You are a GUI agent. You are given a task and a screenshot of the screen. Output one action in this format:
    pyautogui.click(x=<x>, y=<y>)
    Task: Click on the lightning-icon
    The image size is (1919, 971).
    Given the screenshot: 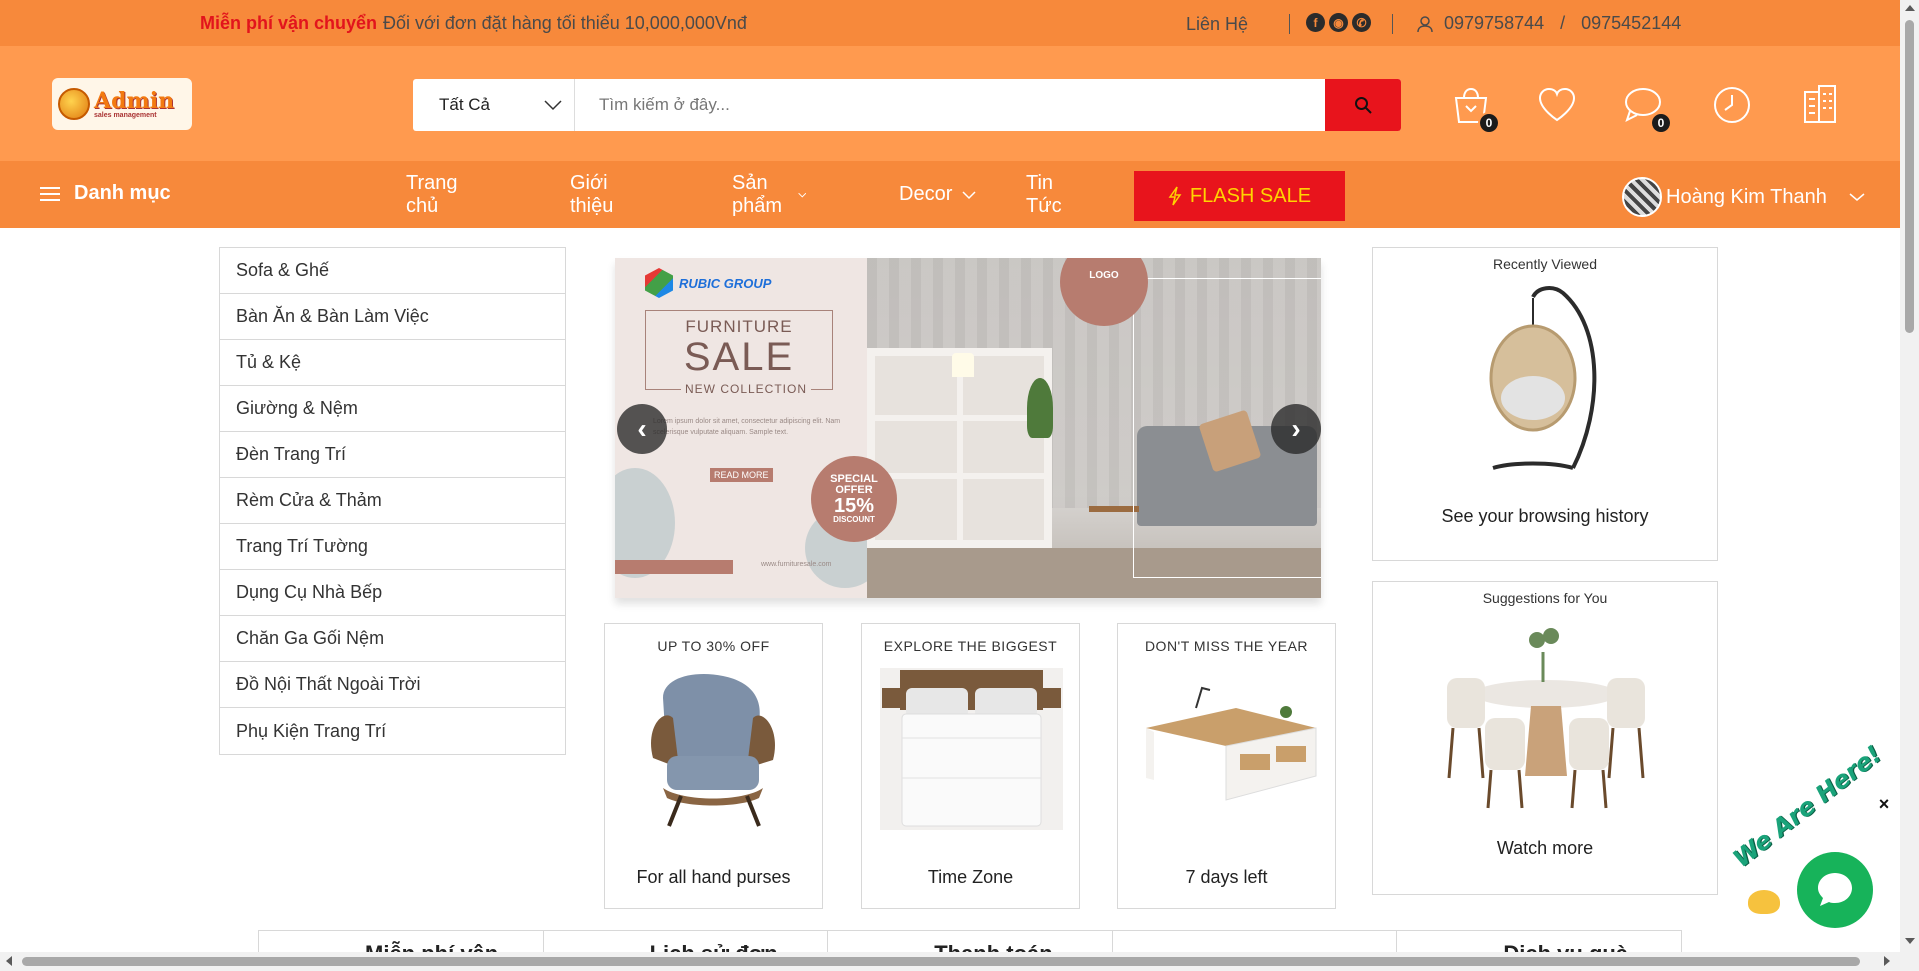 What is the action you would take?
    pyautogui.click(x=1175, y=196)
    